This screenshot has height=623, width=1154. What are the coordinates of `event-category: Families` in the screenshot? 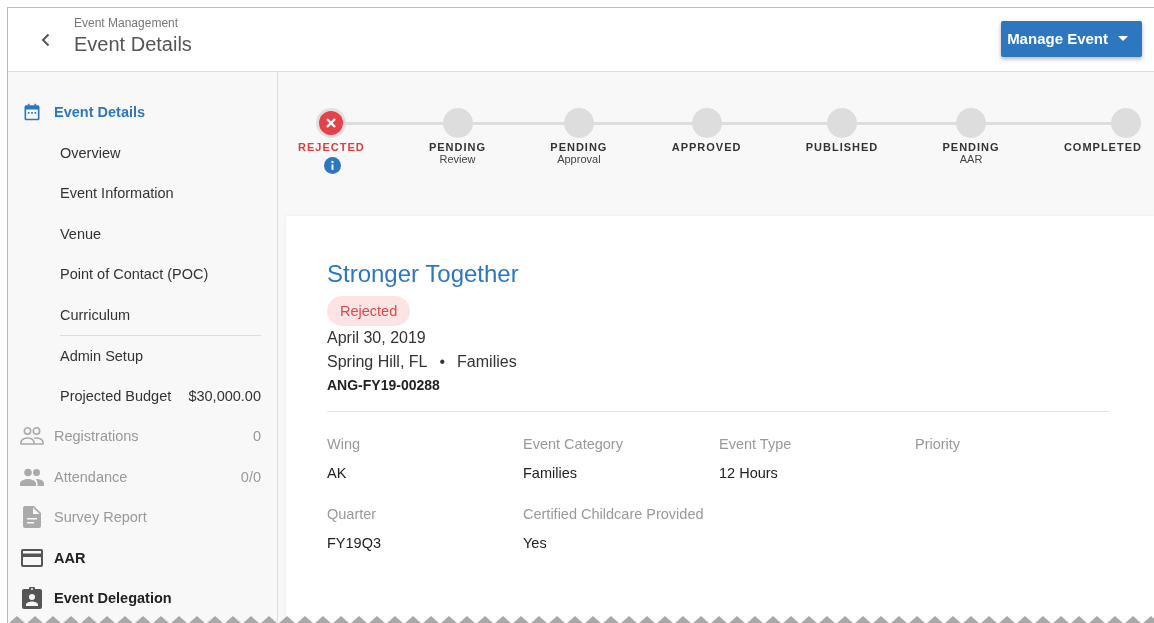 It's located at (487, 362).